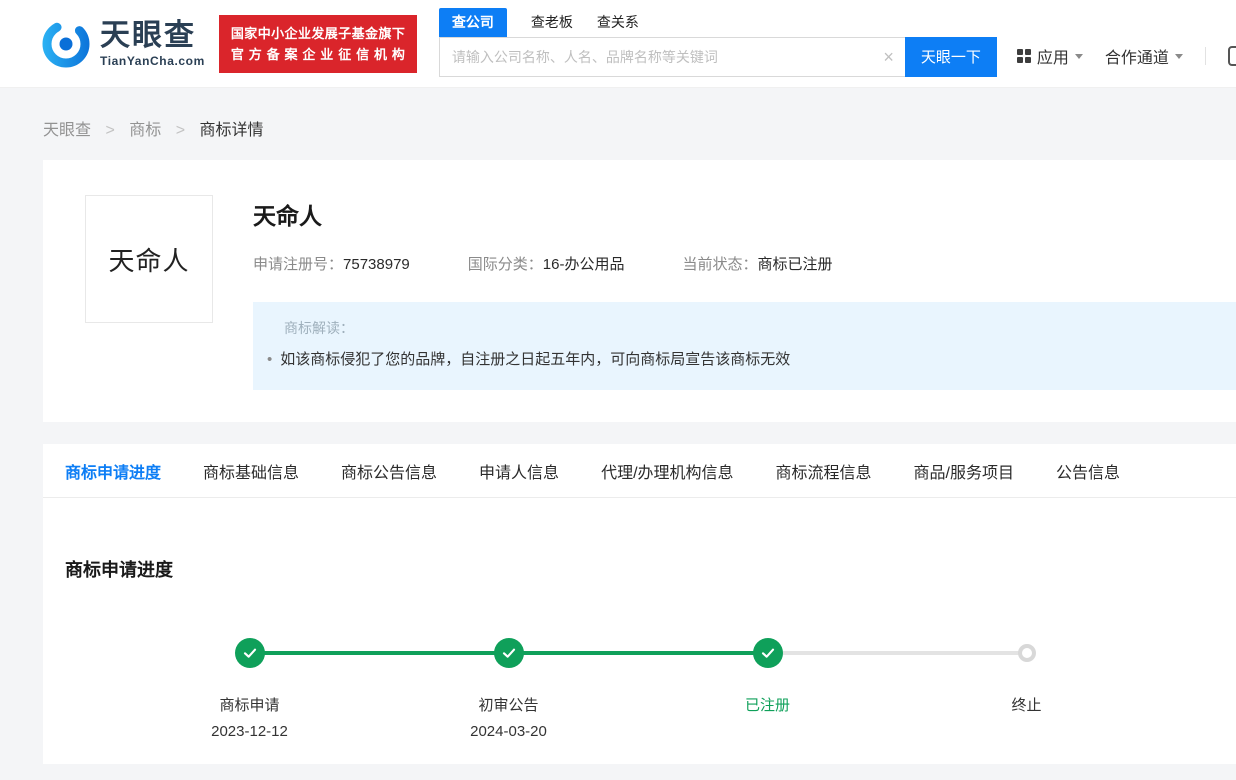  What do you see at coordinates (618, 124) in the screenshot?
I see `breadcrumb: 天眼查 > 商标 > 商标详情` at bounding box center [618, 124].